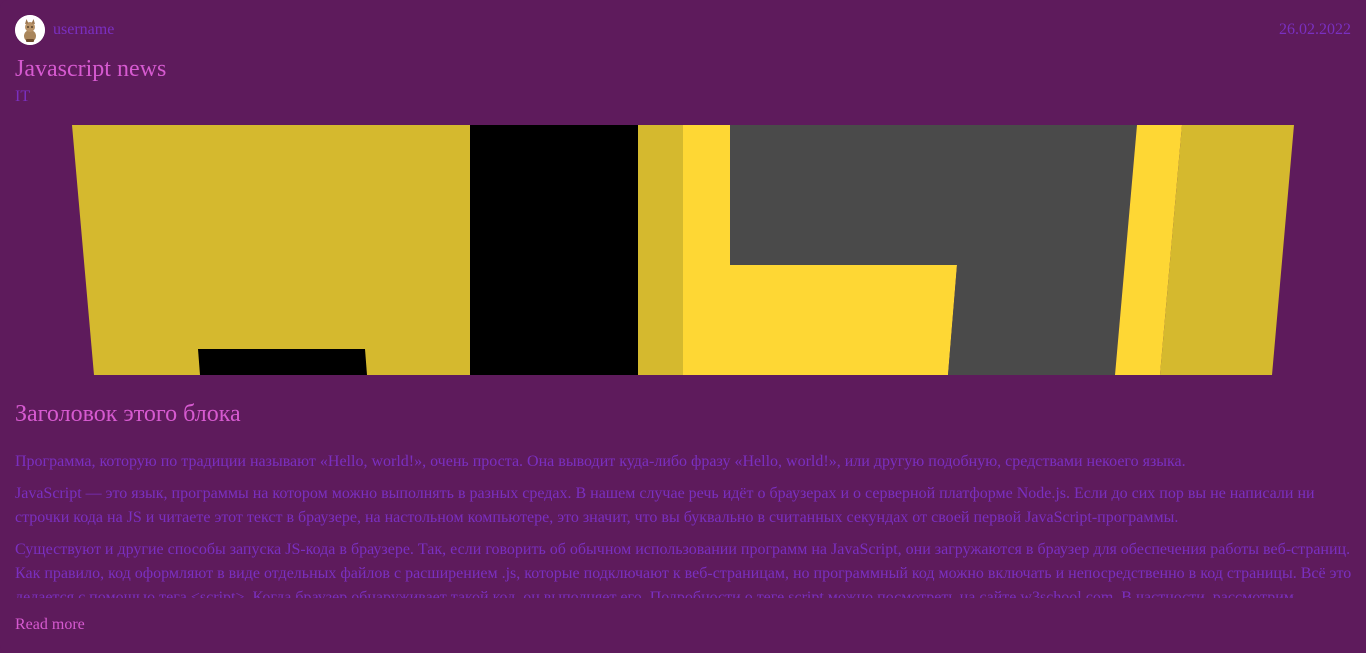 The width and height of the screenshot is (1366, 653). Describe the element at coordinates (91, 69) in the screenshot. I see `post-title: Javascript news` at that location.